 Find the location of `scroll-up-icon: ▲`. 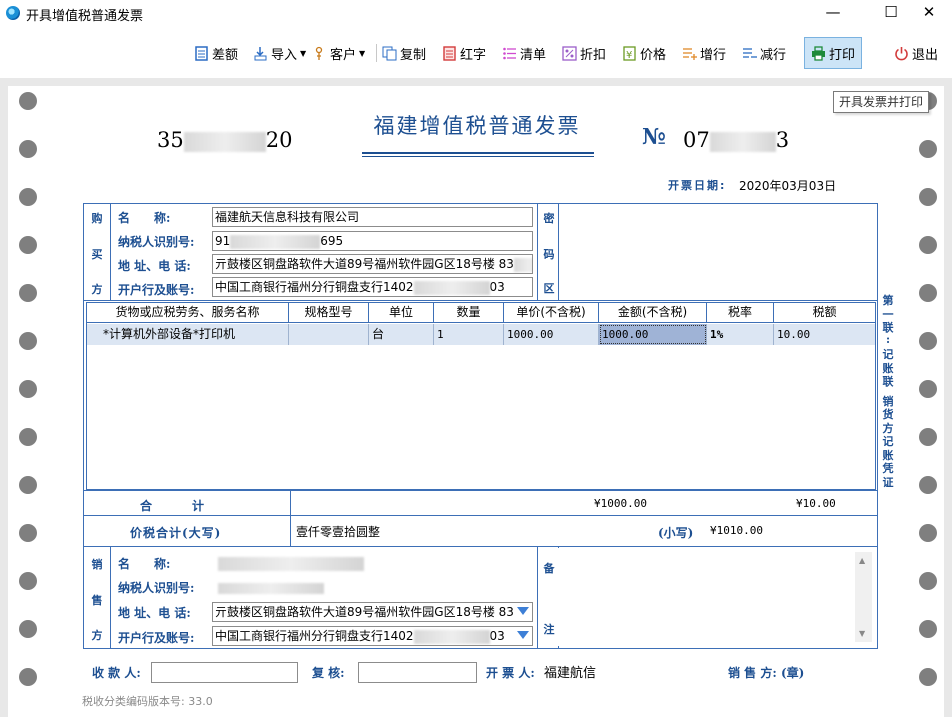

scroll-up-icon: ▲ is located at coordinates (862, 560).